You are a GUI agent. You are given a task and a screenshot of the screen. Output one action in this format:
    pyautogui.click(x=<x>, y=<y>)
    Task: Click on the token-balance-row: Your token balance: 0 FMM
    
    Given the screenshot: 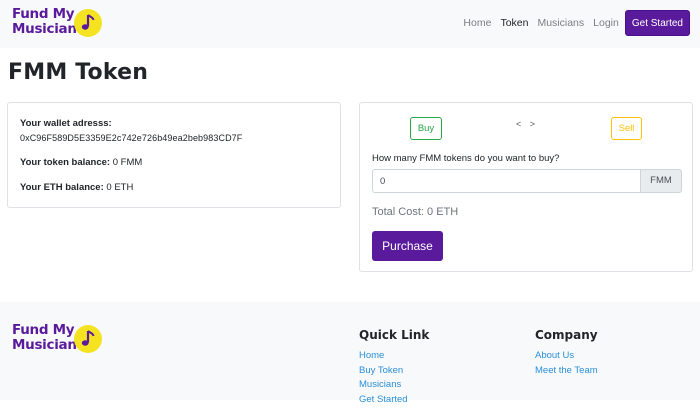 What is the action you would take?
    pyautogui.click(x=81, y=162)
    